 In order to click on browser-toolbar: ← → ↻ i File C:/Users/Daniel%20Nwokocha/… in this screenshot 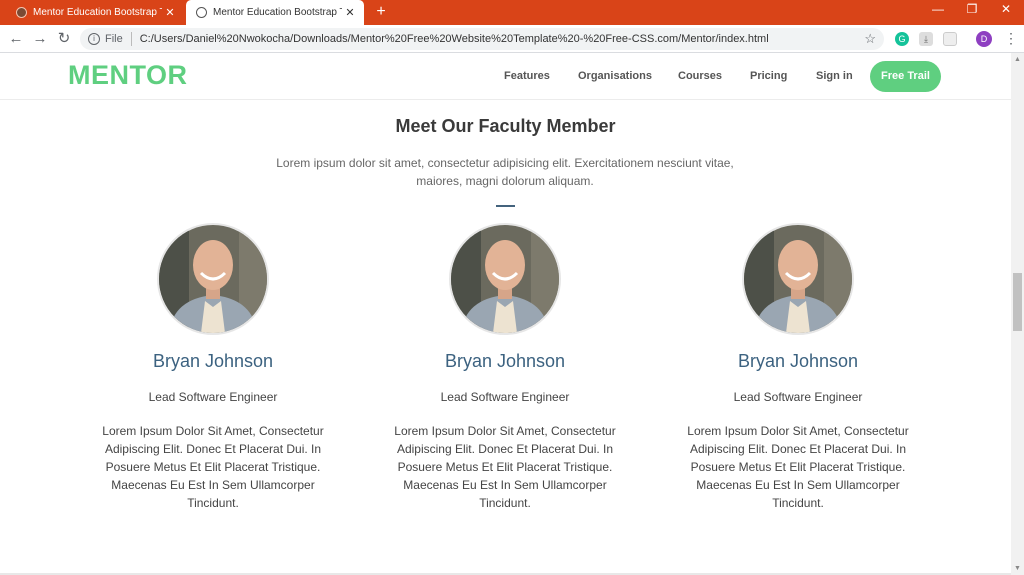, I will do `click(512, 39)`.